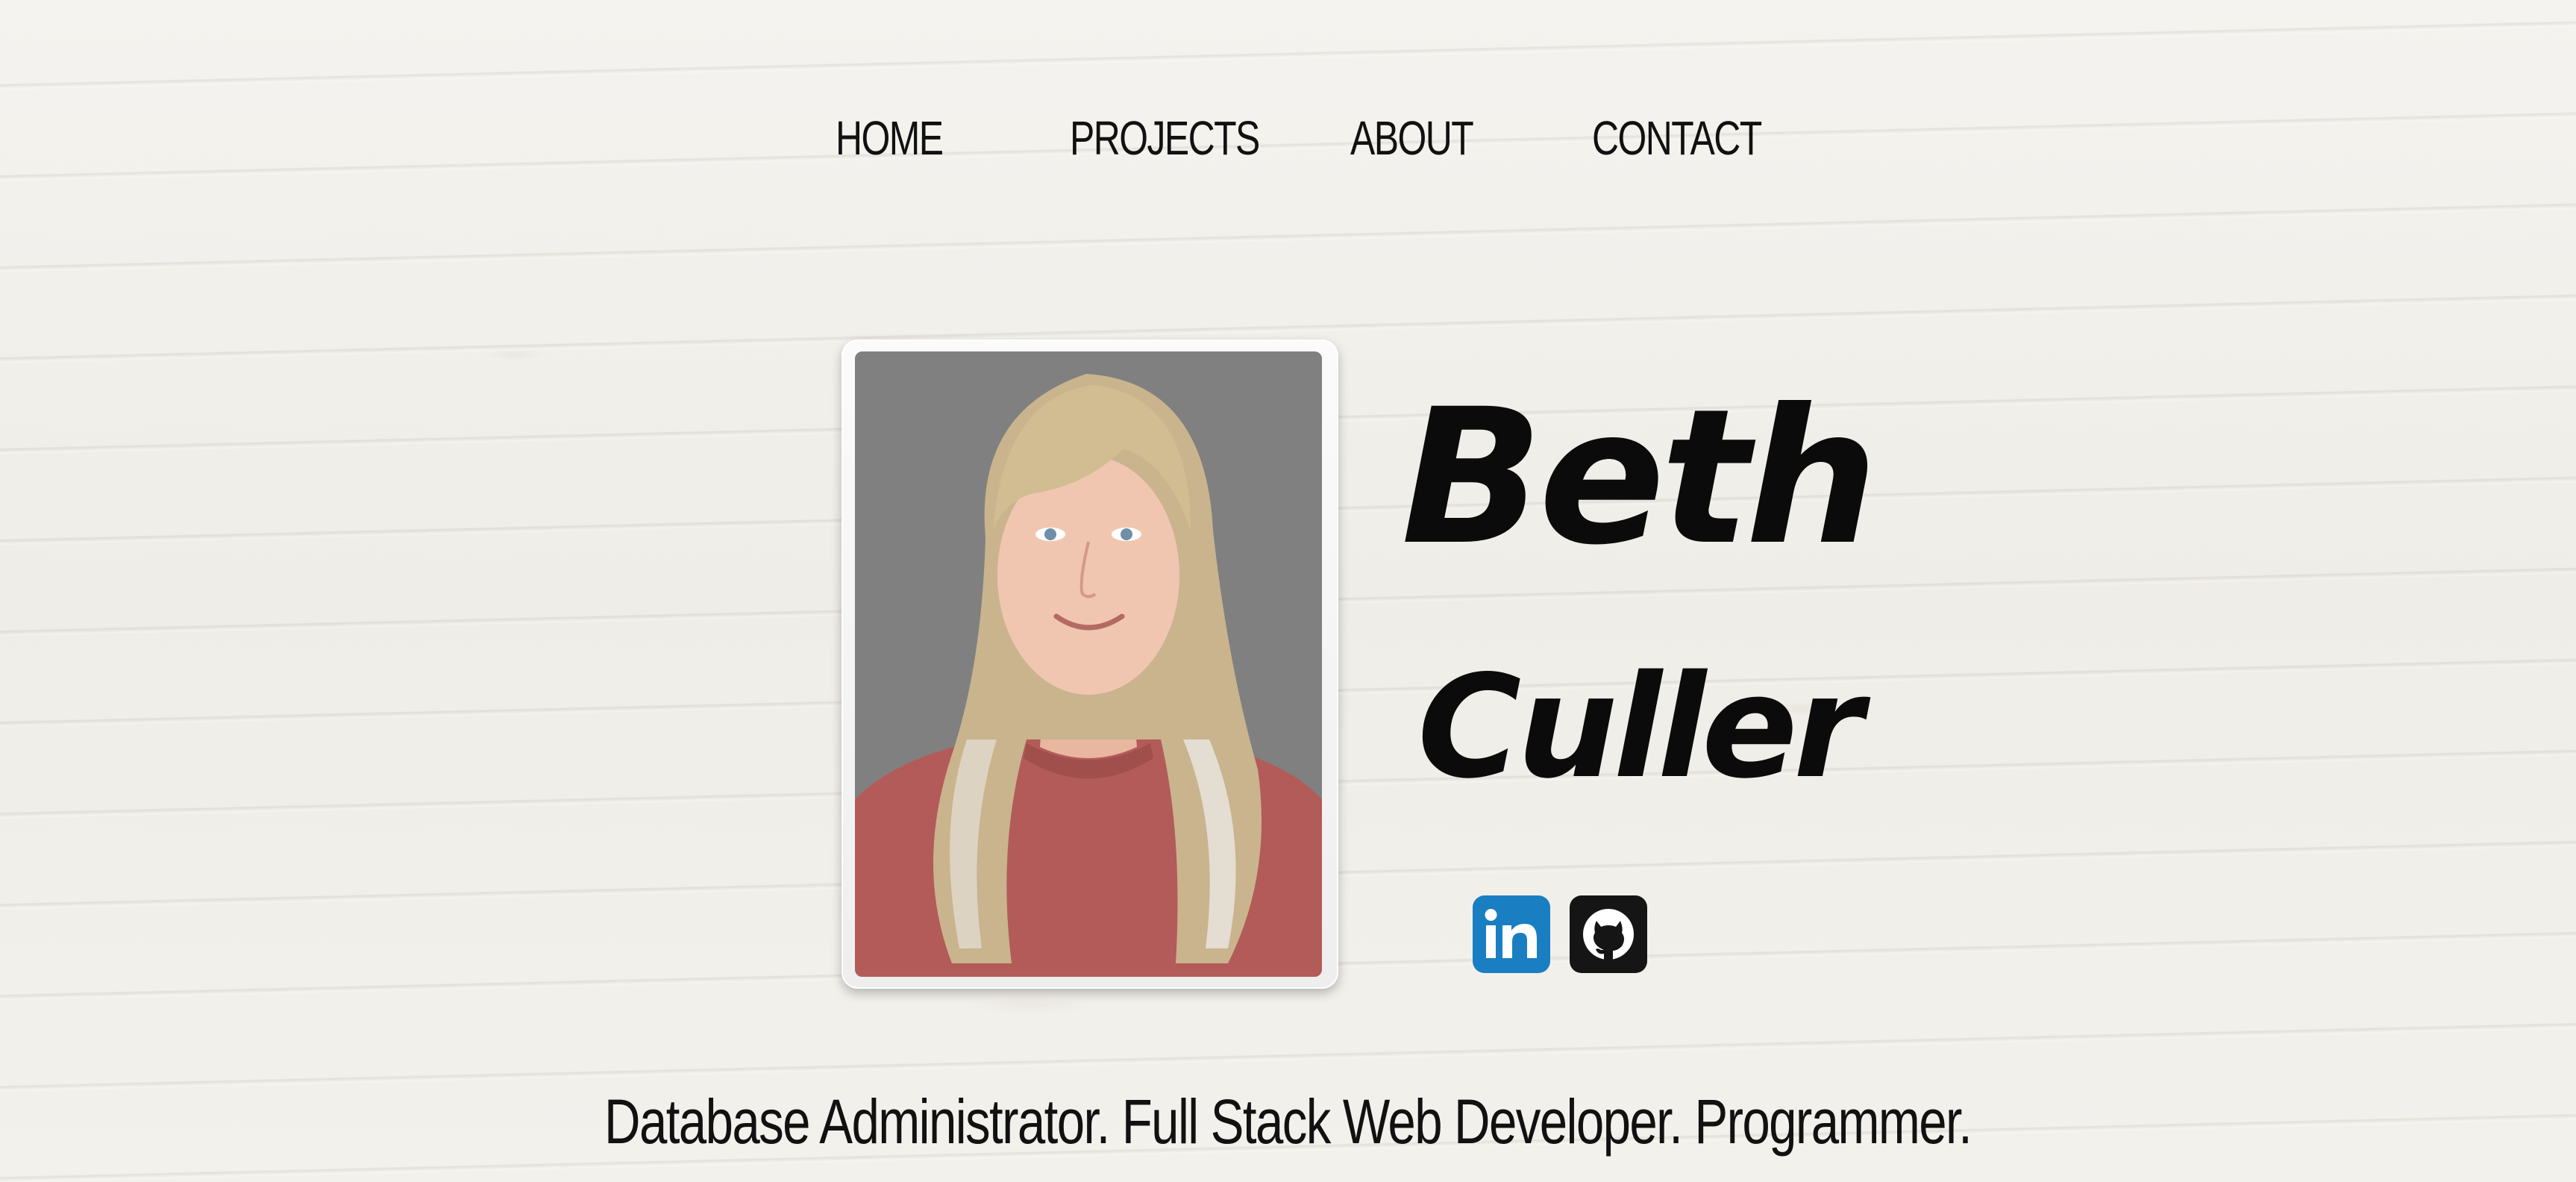 The height and width of the screenshot is (1182, 2576). I want to click on github-glyph, so click(1608, 934).